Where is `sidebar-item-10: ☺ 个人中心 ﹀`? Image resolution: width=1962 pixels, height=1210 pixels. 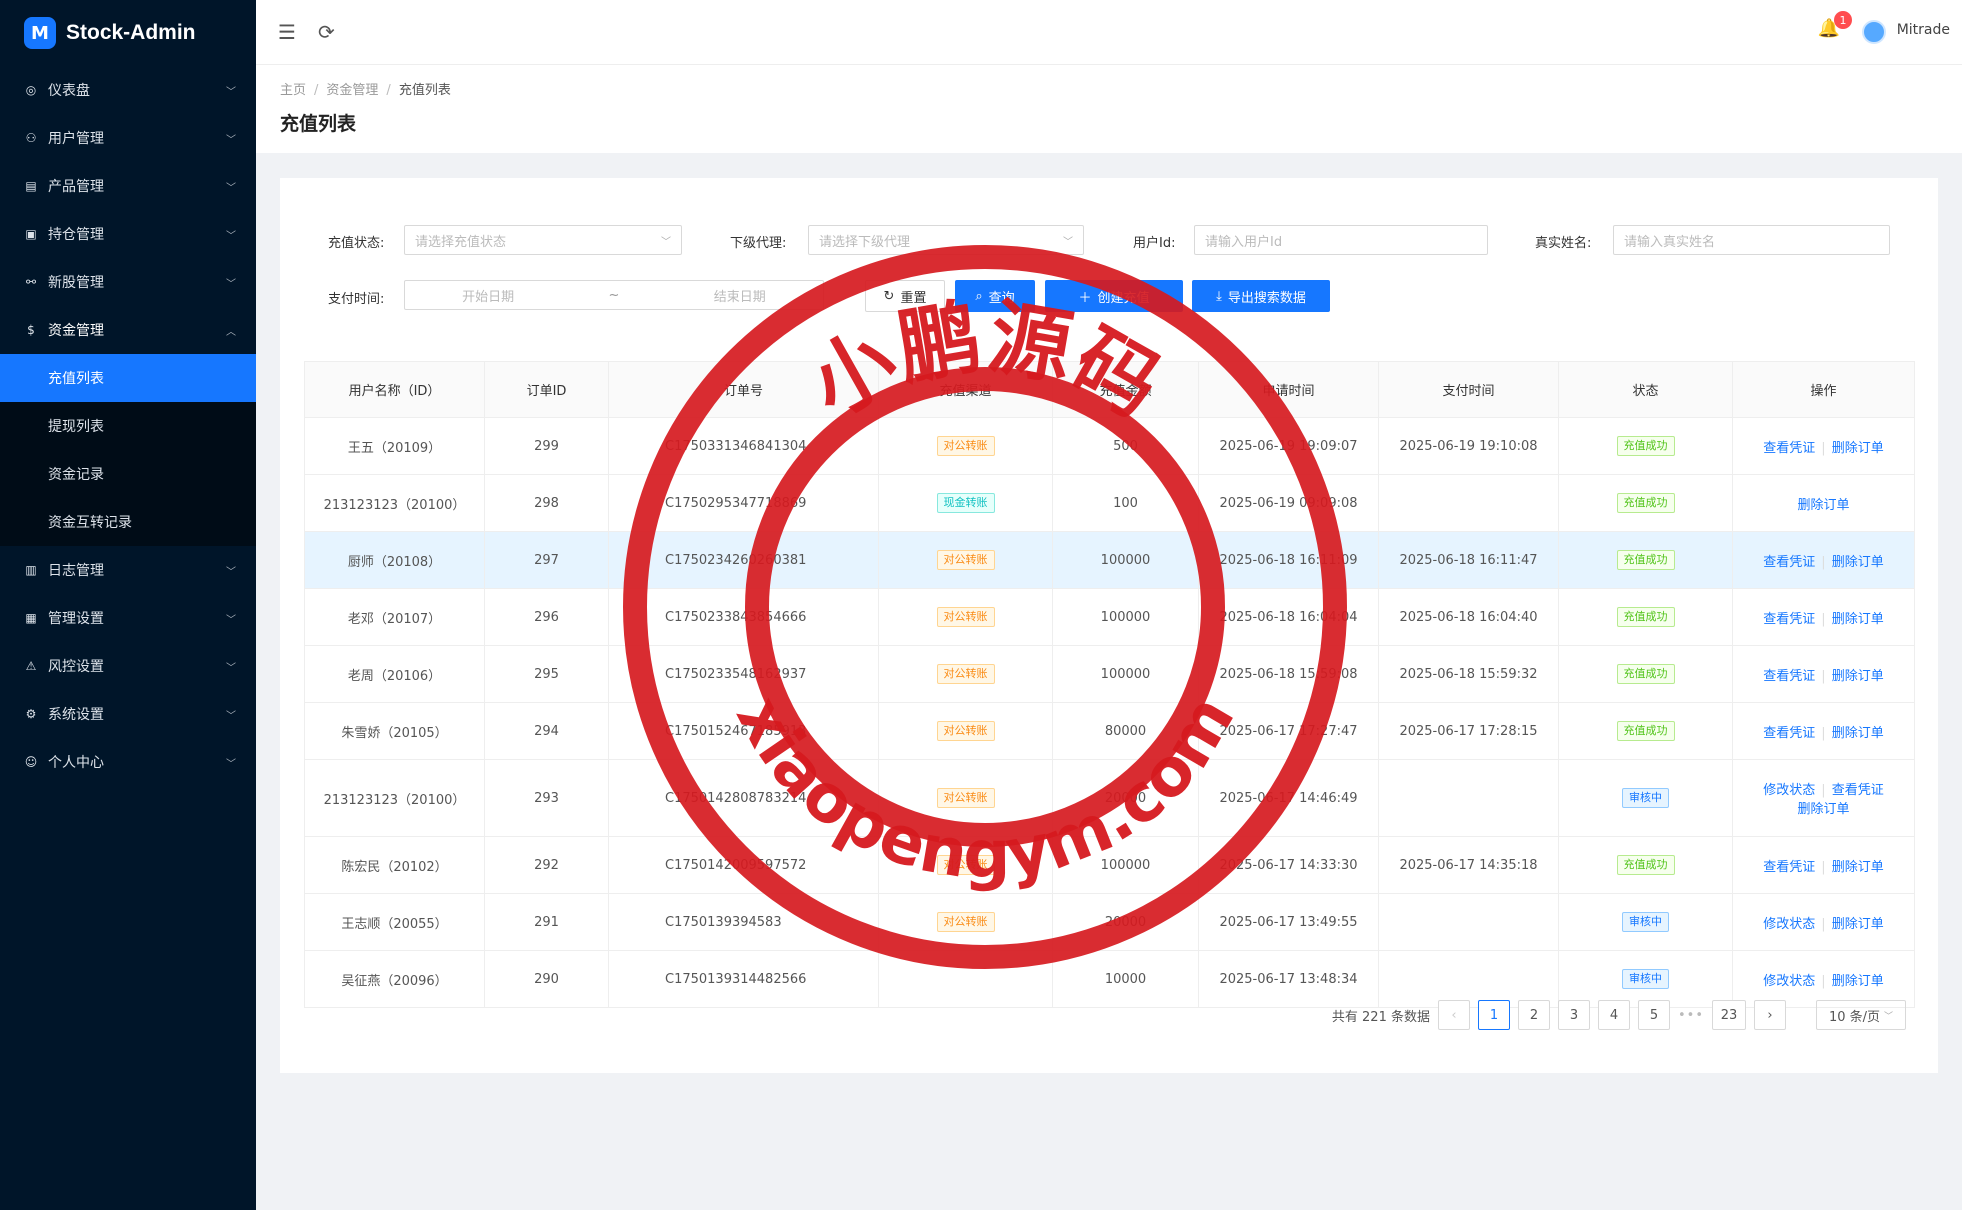
sidebar-item-10: ☺ 个人中心 ﹀ is located at coordinates (128, 762).